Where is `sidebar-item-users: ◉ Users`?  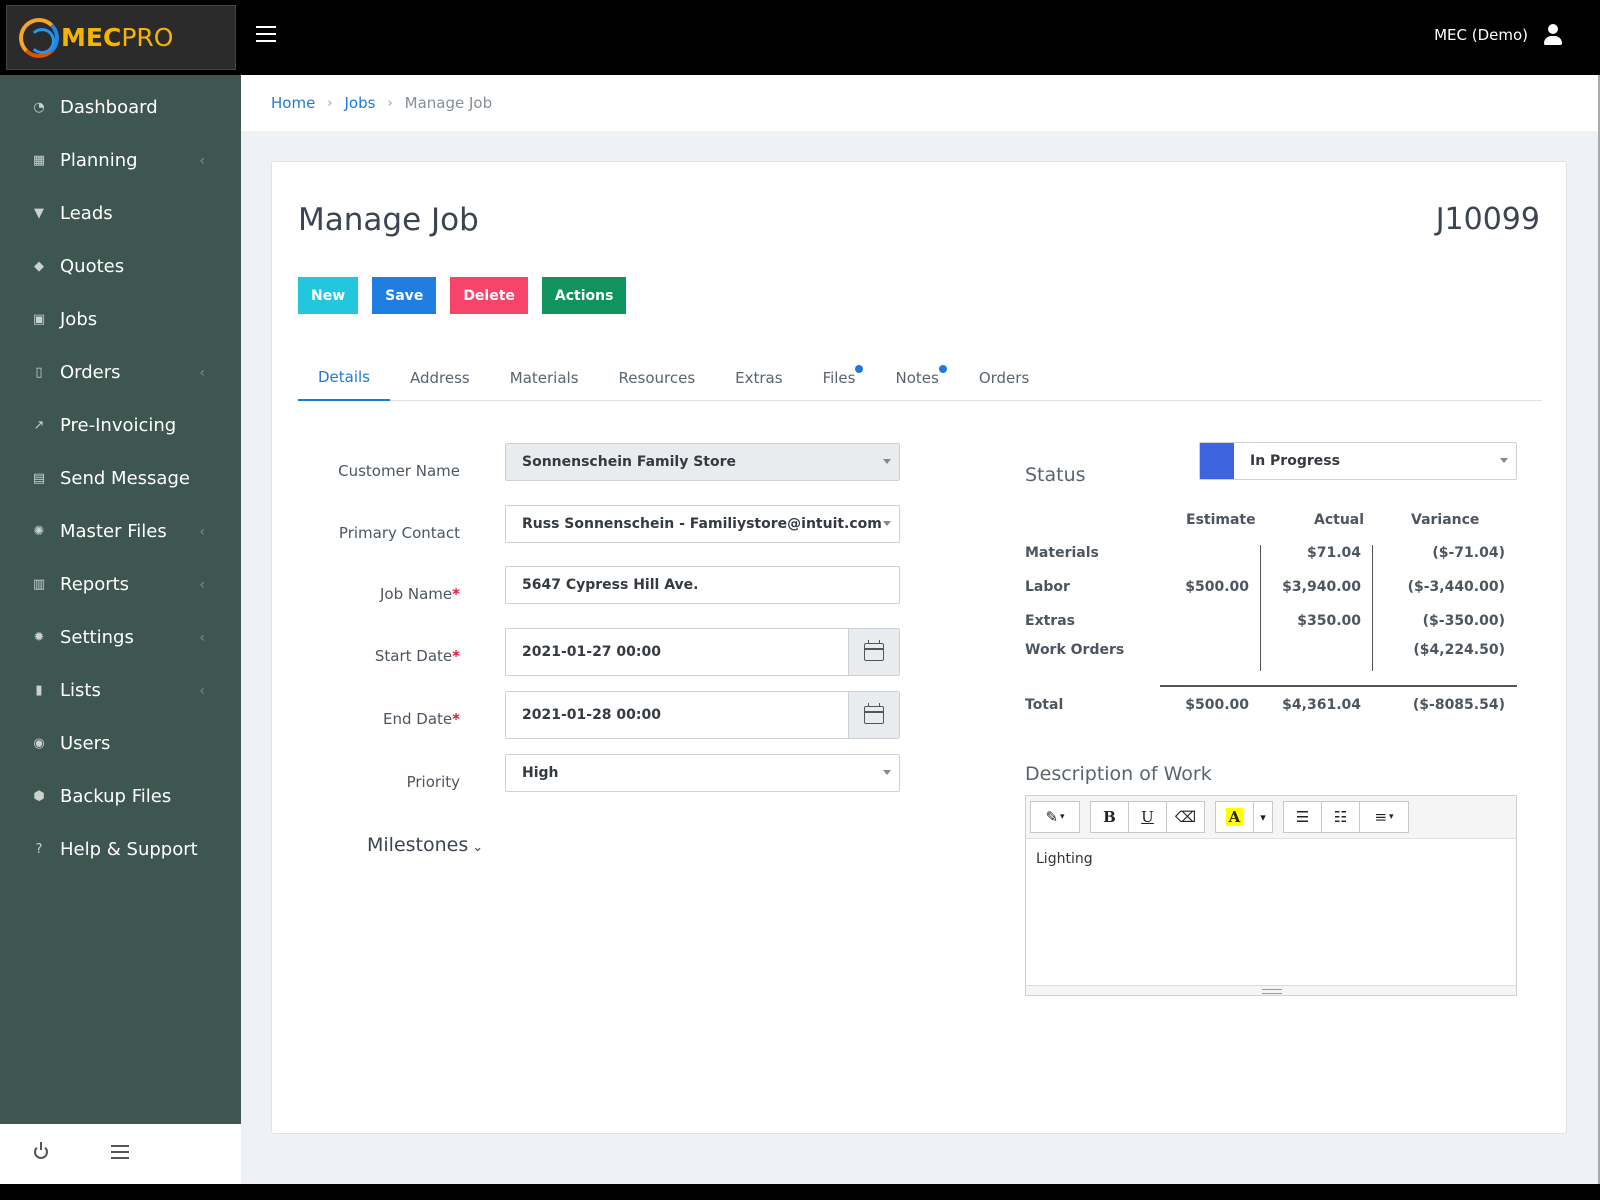 sidebar-item-users: ◉ Users is located at coordinates (120, 743).